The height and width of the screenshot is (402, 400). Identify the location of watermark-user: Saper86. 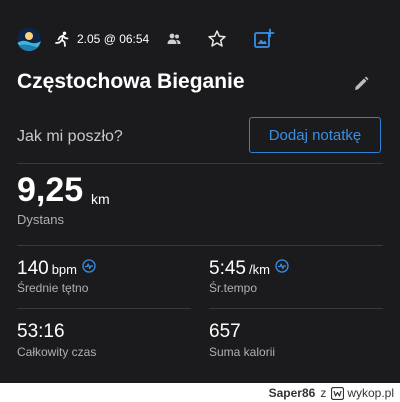
(292, 393).